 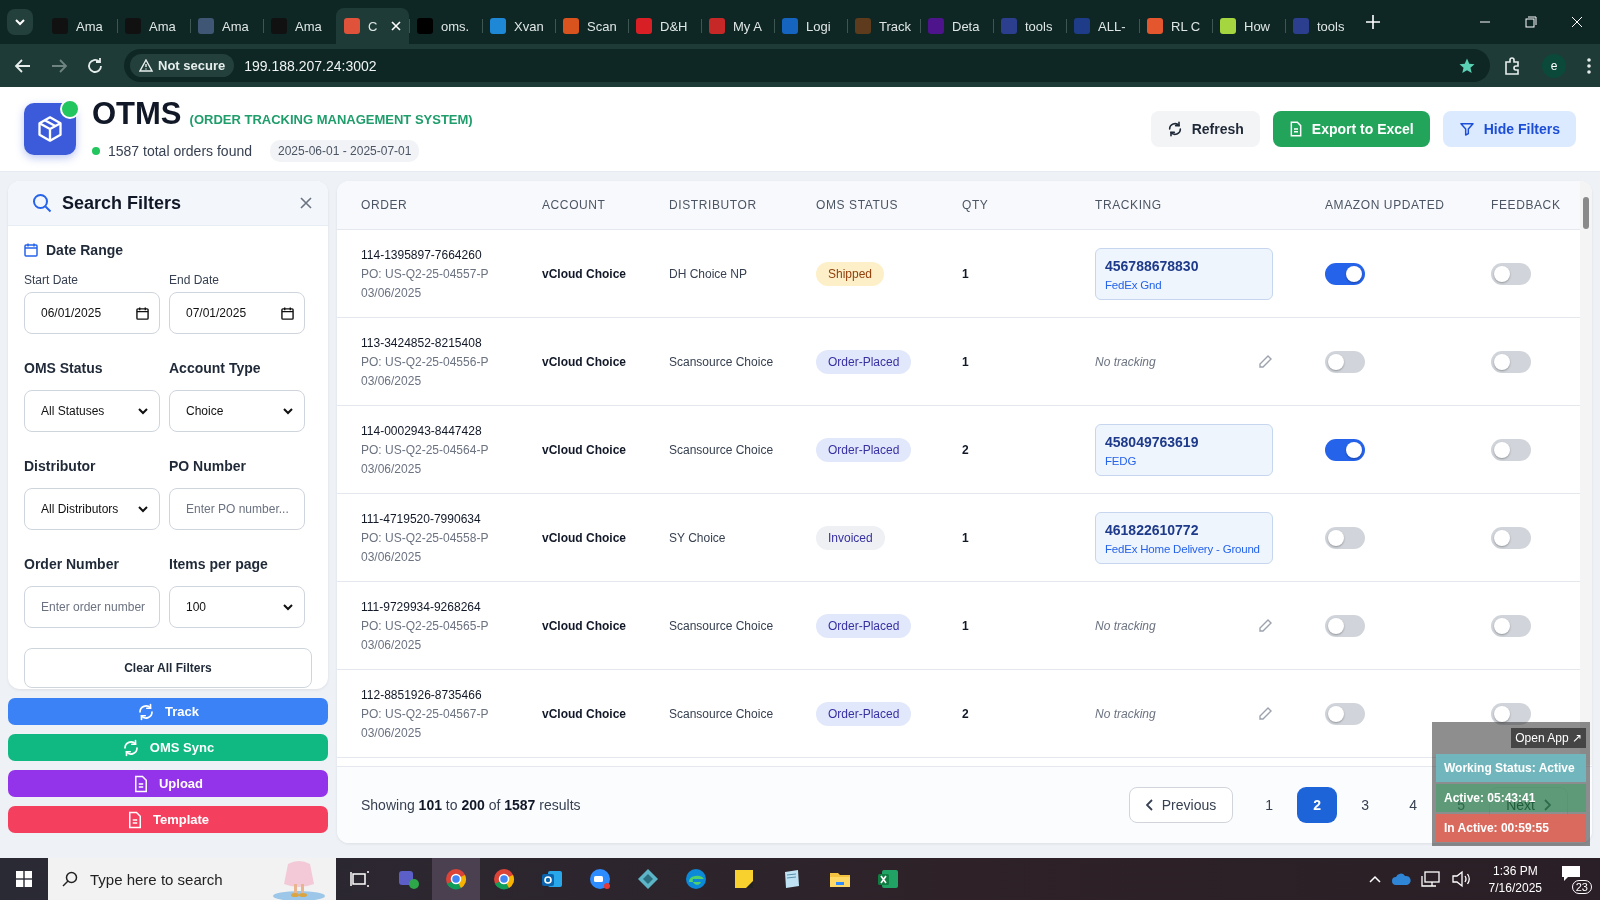 I want to click on date-field: 07/01/2025, so click(x=237, y=313).